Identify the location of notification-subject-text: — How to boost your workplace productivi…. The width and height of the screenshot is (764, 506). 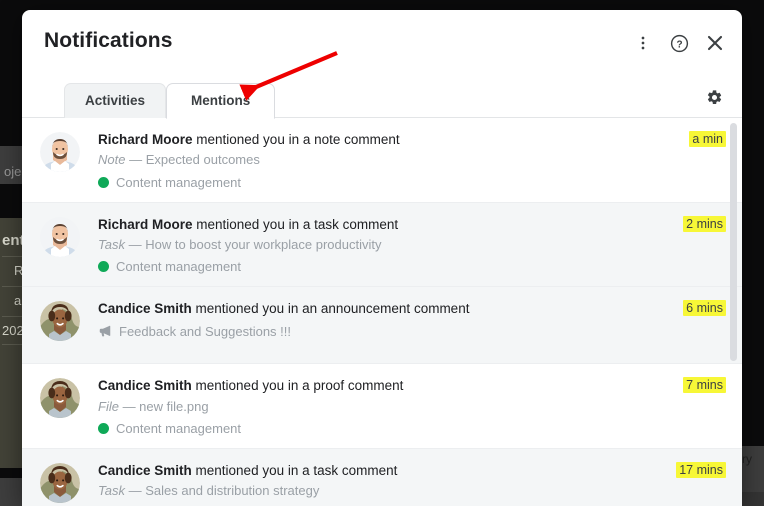
(253, 244).